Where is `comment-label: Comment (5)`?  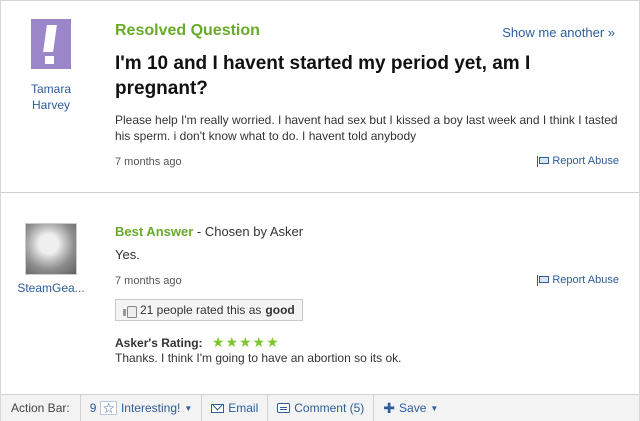 comment-label: Comment (5) is located at coordinates (329, 408).